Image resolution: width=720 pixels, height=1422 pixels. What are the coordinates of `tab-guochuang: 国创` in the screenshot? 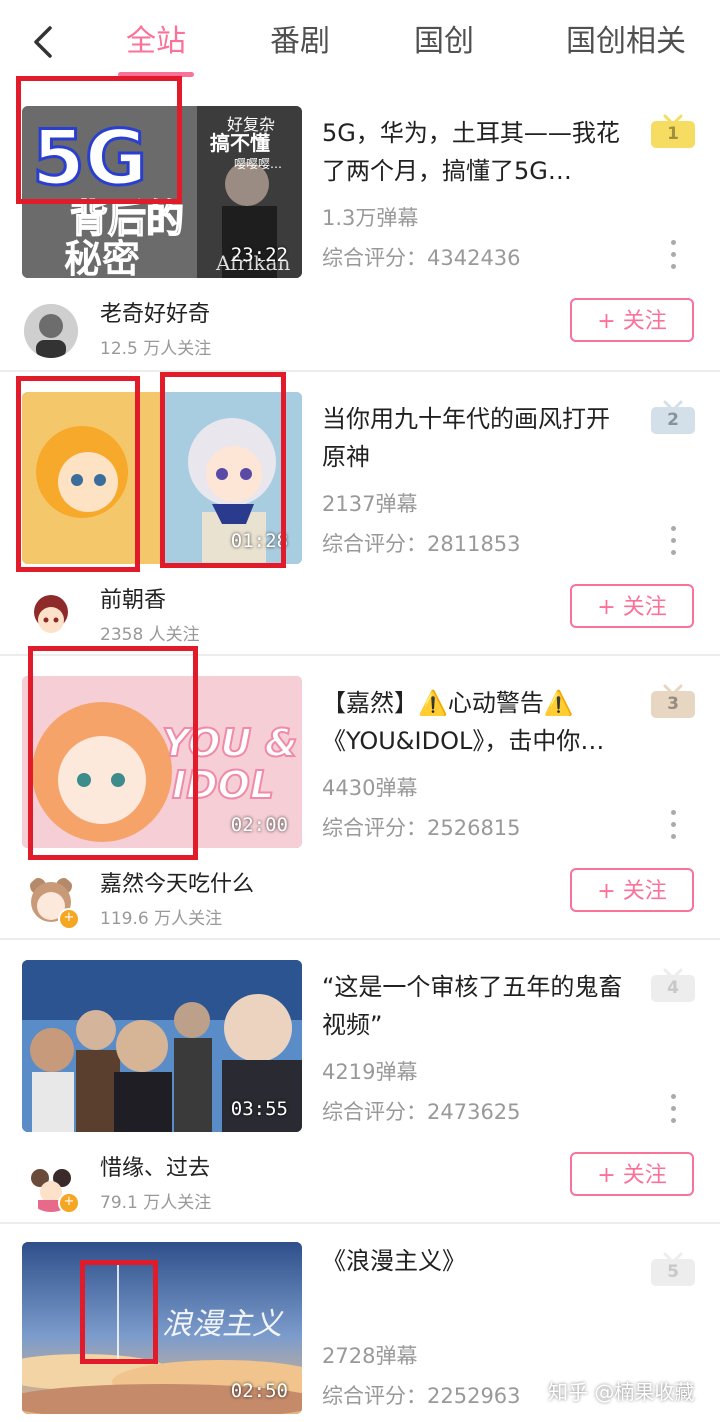 It's located at (444, 42).